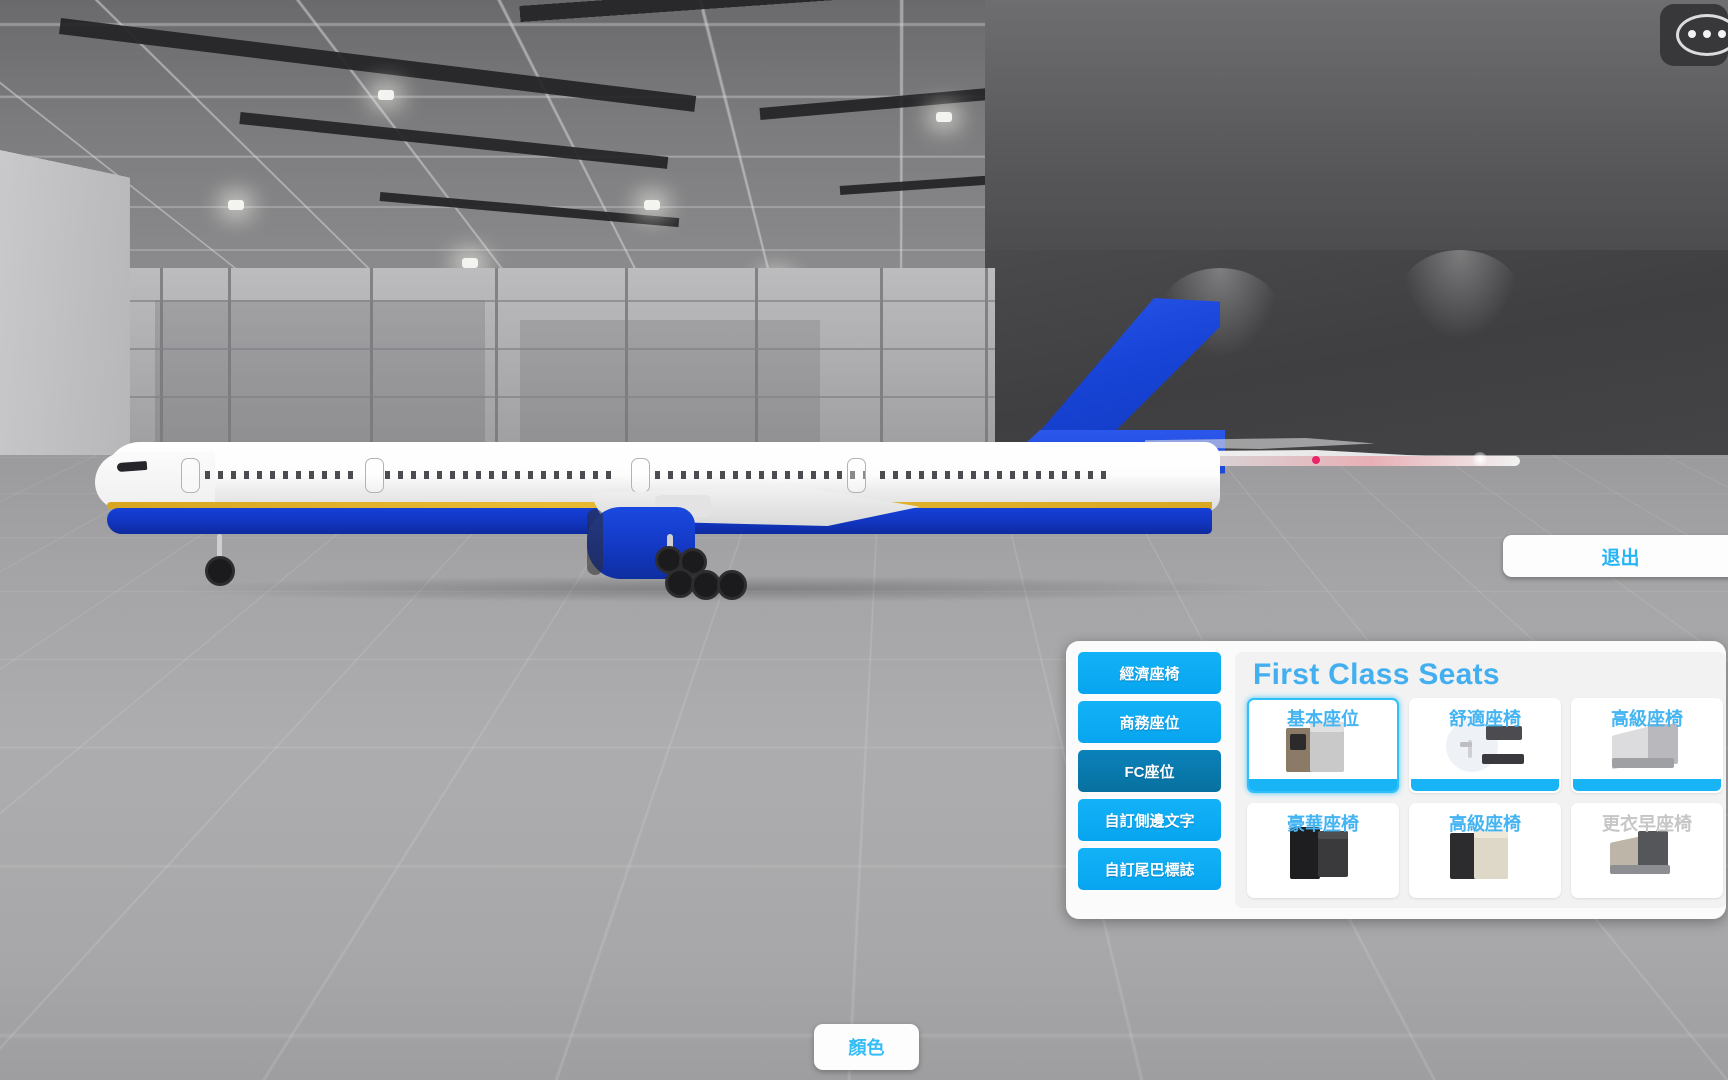  Describe the element at coordinates (732, 585) in the screenshot. I see `main-gear-wheel` at that location.